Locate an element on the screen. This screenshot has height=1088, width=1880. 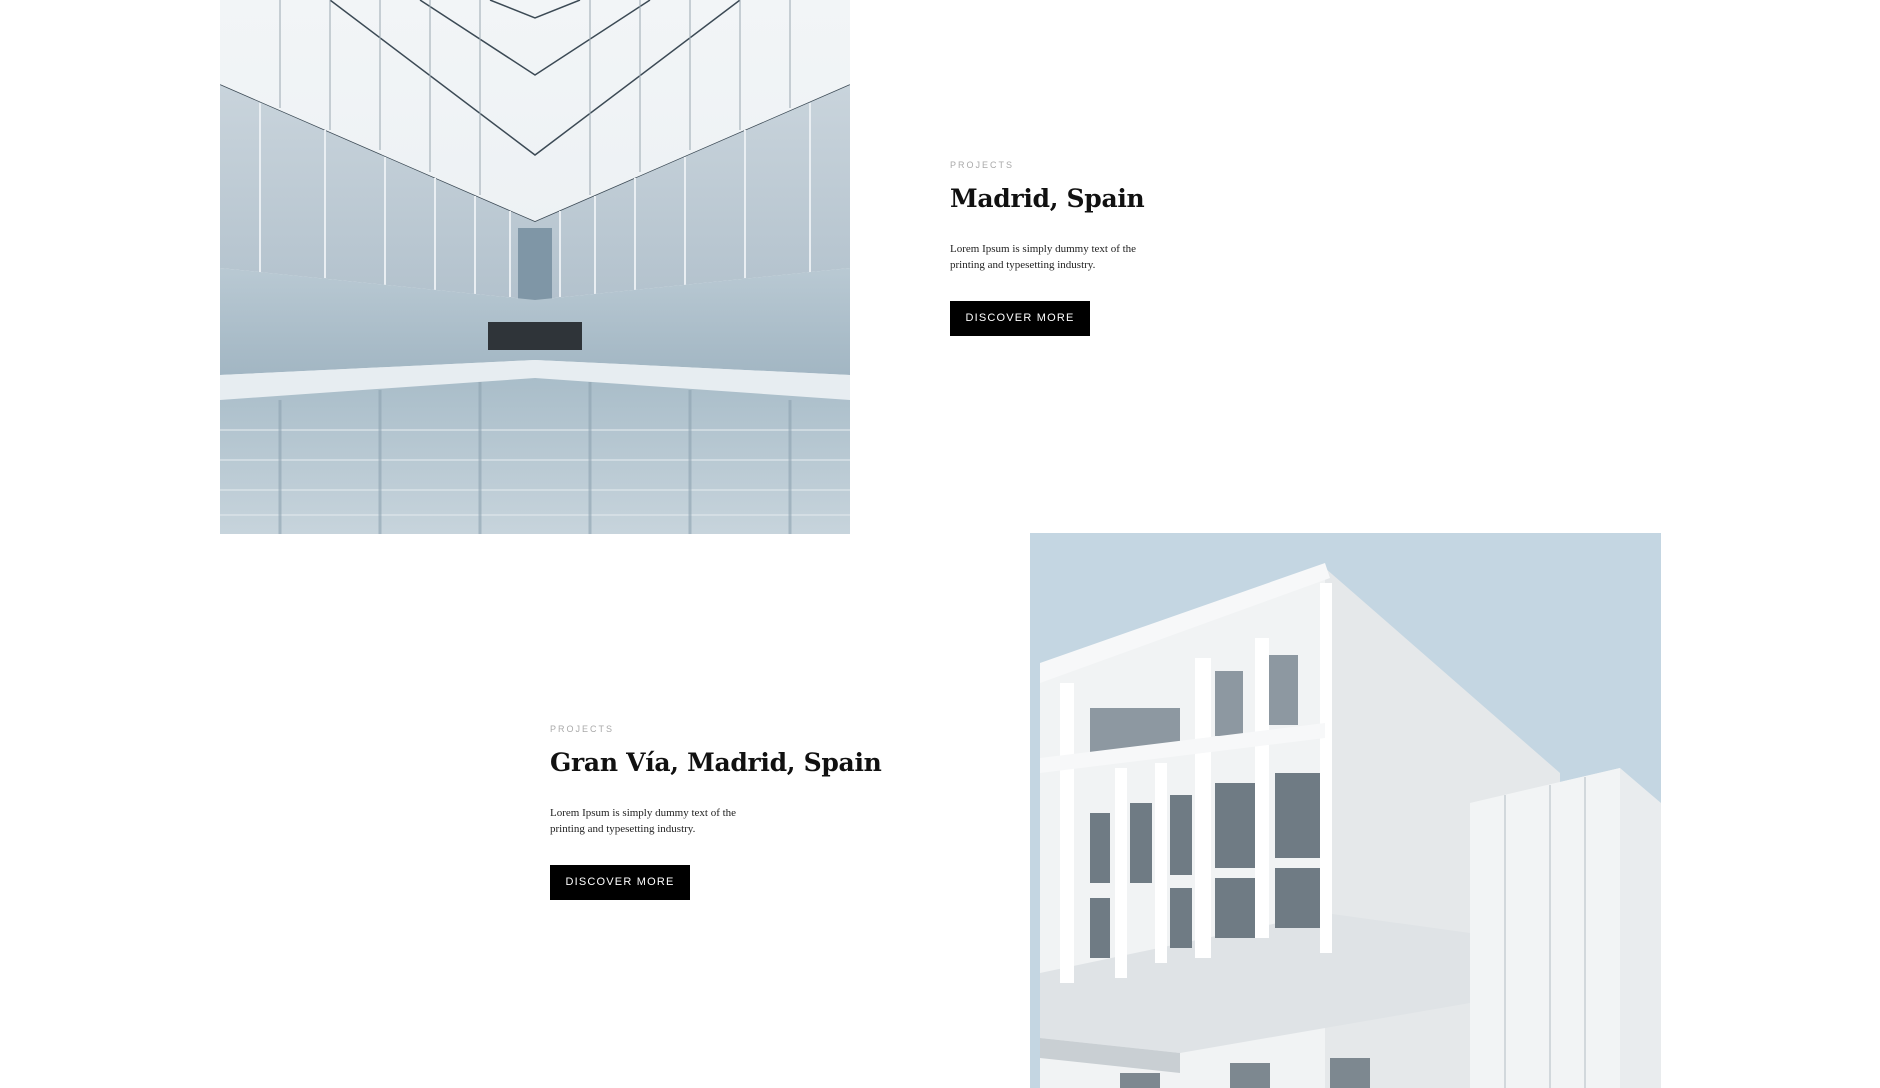
project-title: Gran Vía, Madrid, Spain is located at coordinates (716, 762).